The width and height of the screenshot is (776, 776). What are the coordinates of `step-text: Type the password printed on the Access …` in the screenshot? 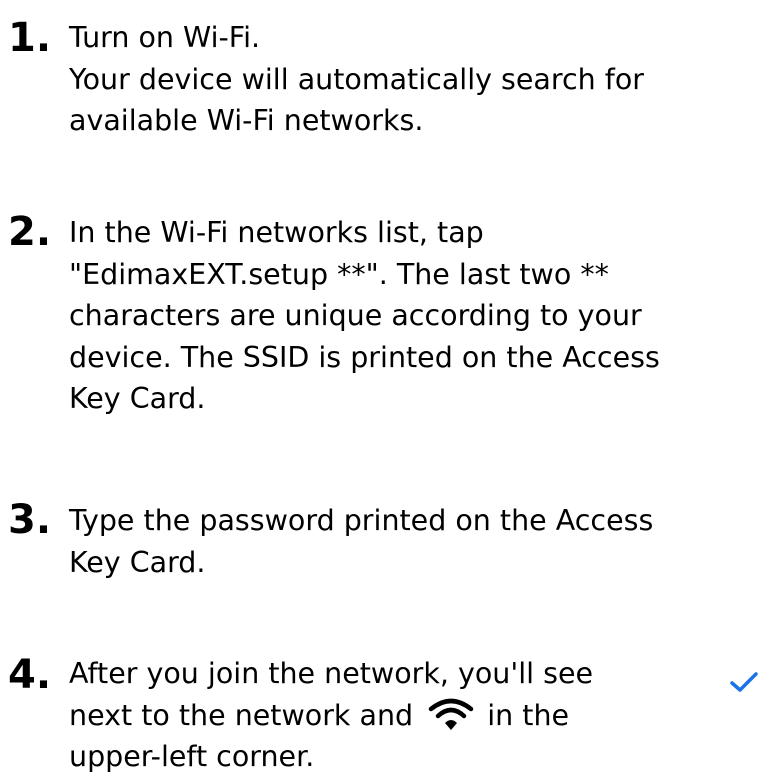 It's located at (422, 541).